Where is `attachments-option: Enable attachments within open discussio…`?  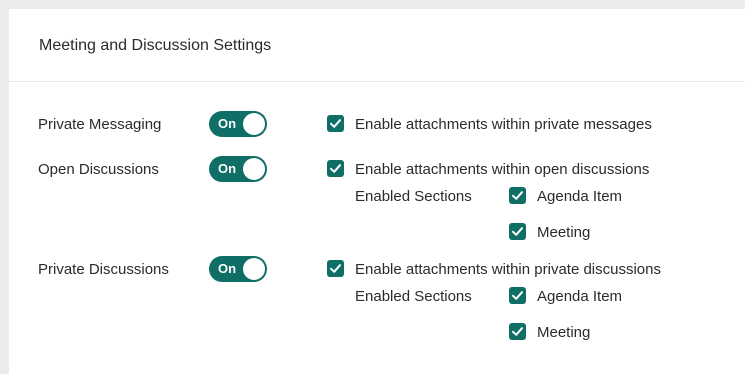
attachments-option: Enable attachments within open discussio… is located at coordinates (488, 169).